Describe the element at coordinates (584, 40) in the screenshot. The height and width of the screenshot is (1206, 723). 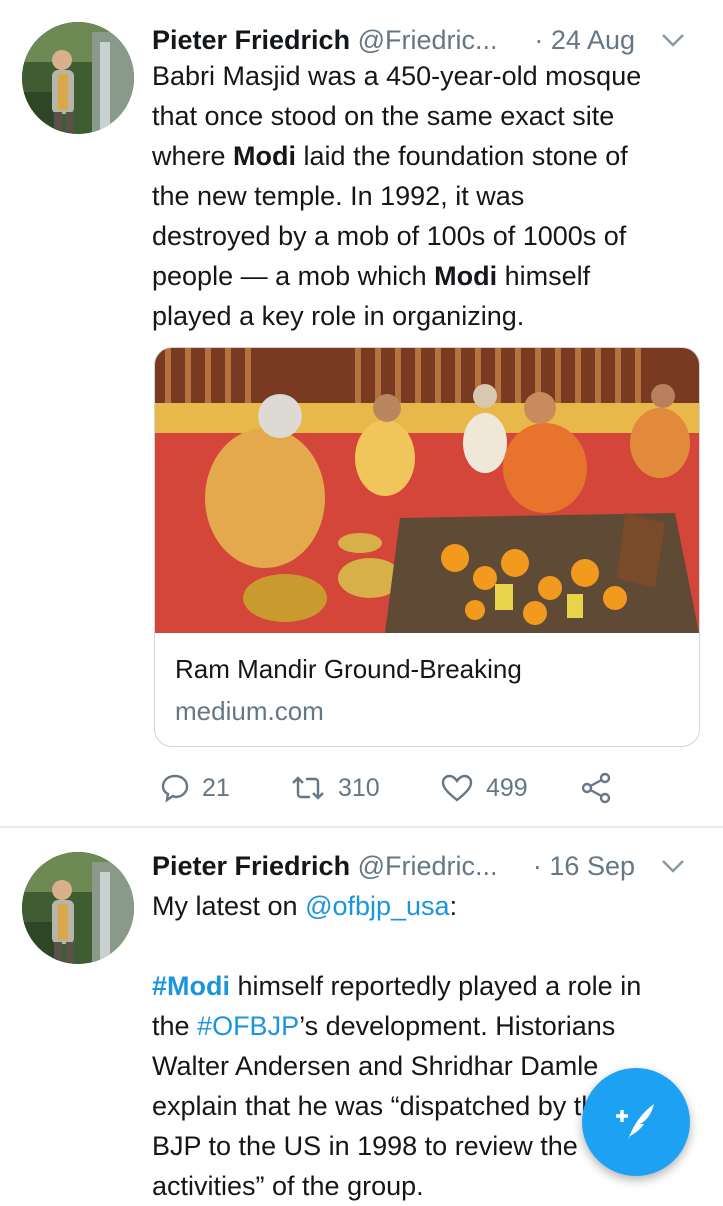
I see `tweet-time: · 24 Aug` at that location.